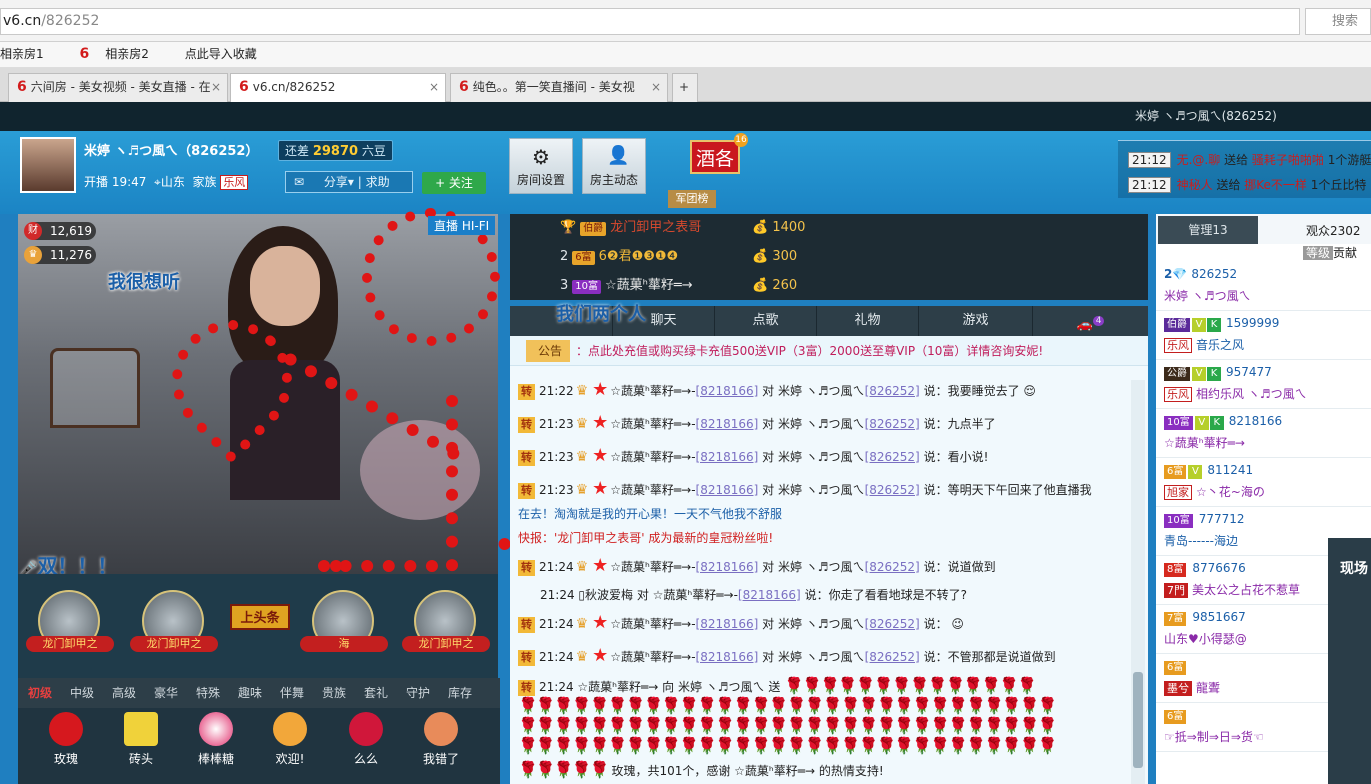  I want to click on bookmarks-bar: 相亲房1 6 相亲房2 点此导入收藏, so click(685, 55).